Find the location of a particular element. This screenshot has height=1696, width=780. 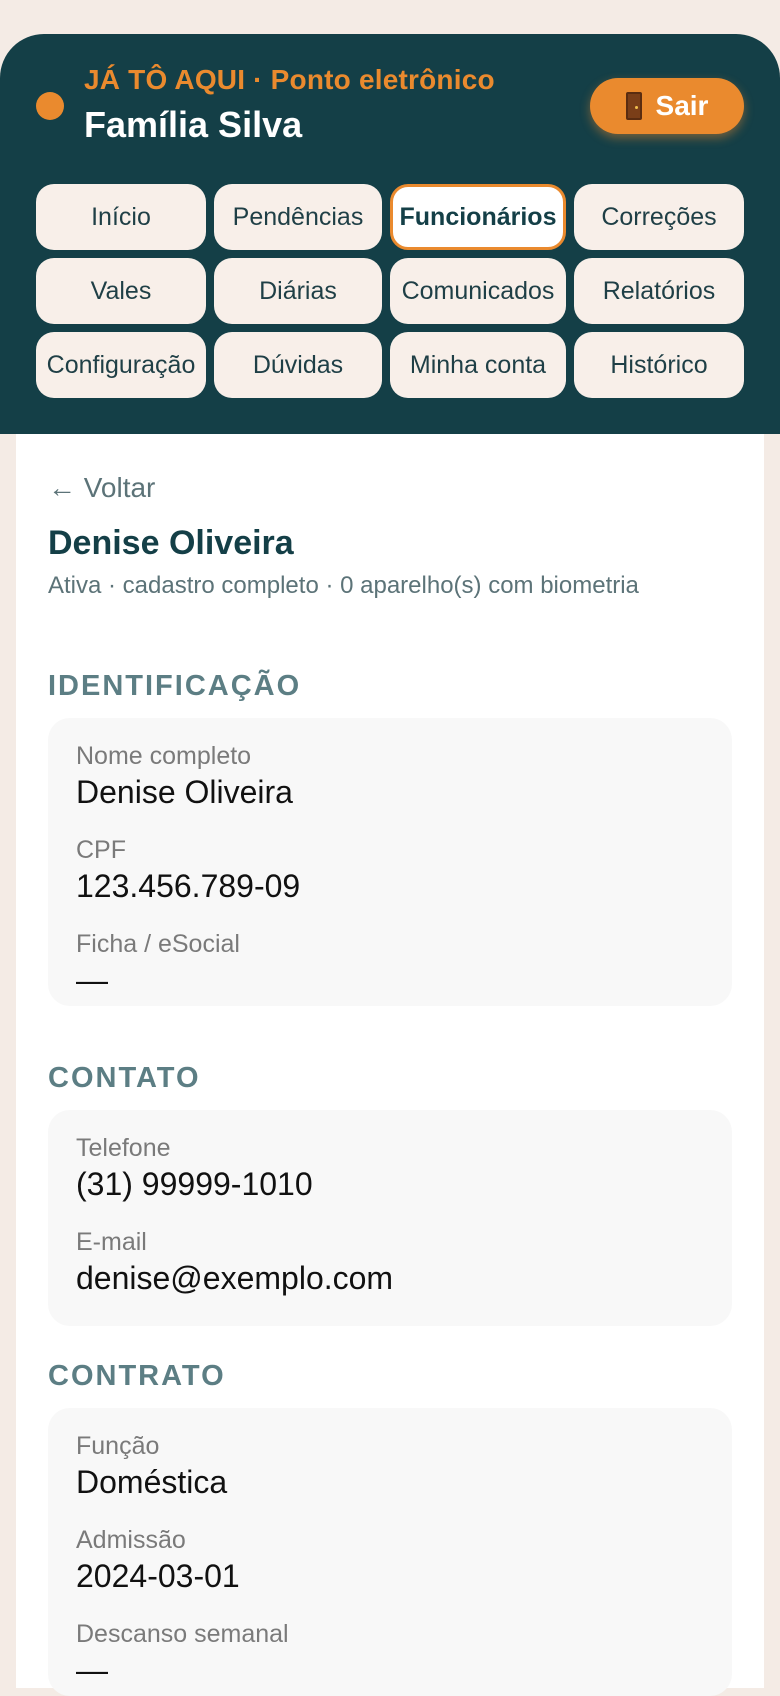

nav-item-historico: Histórico is located at coordinates (659, 365).